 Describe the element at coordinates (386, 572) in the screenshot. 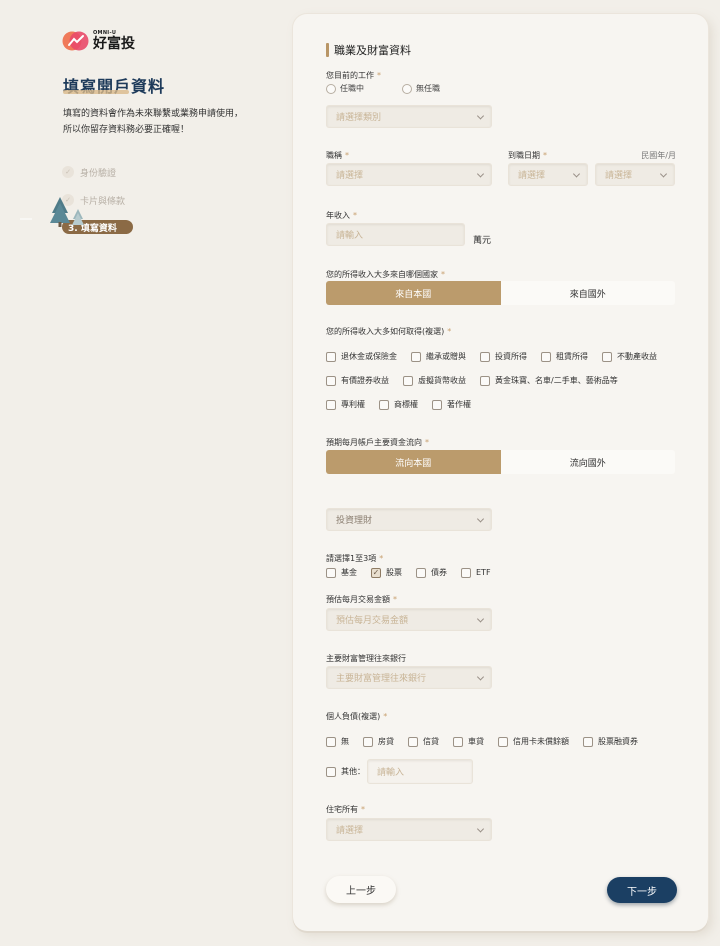

I see `checkbox-stock: ✓ 股票` at that location.